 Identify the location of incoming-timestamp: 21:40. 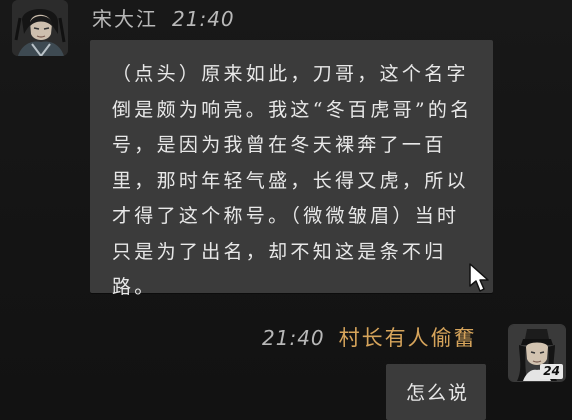
(203, 19).